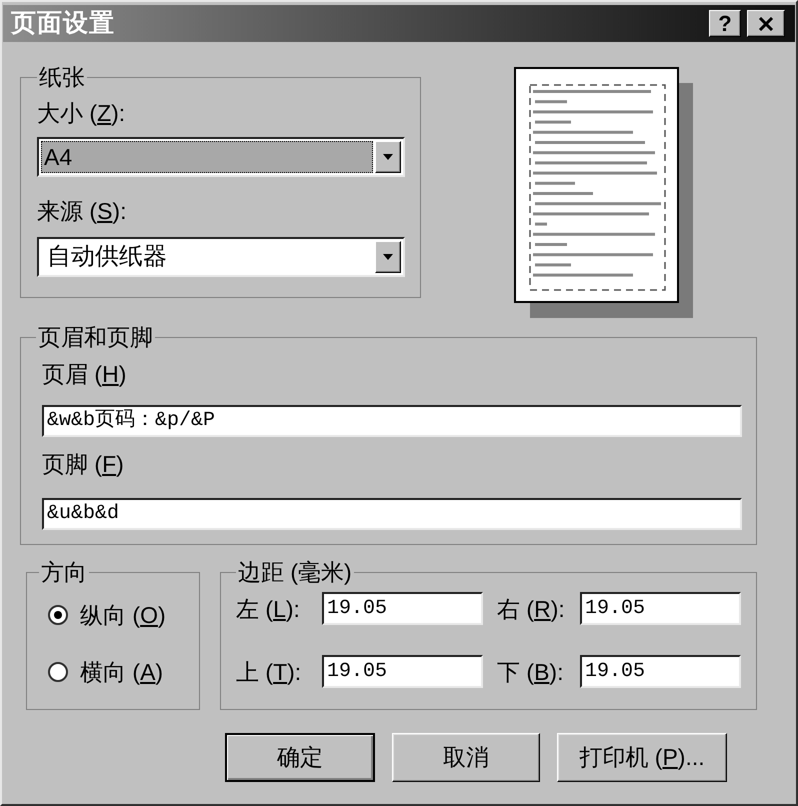 The width and height of the screenshot is (798, 806). I want to click on close-button, so click(766, 23).